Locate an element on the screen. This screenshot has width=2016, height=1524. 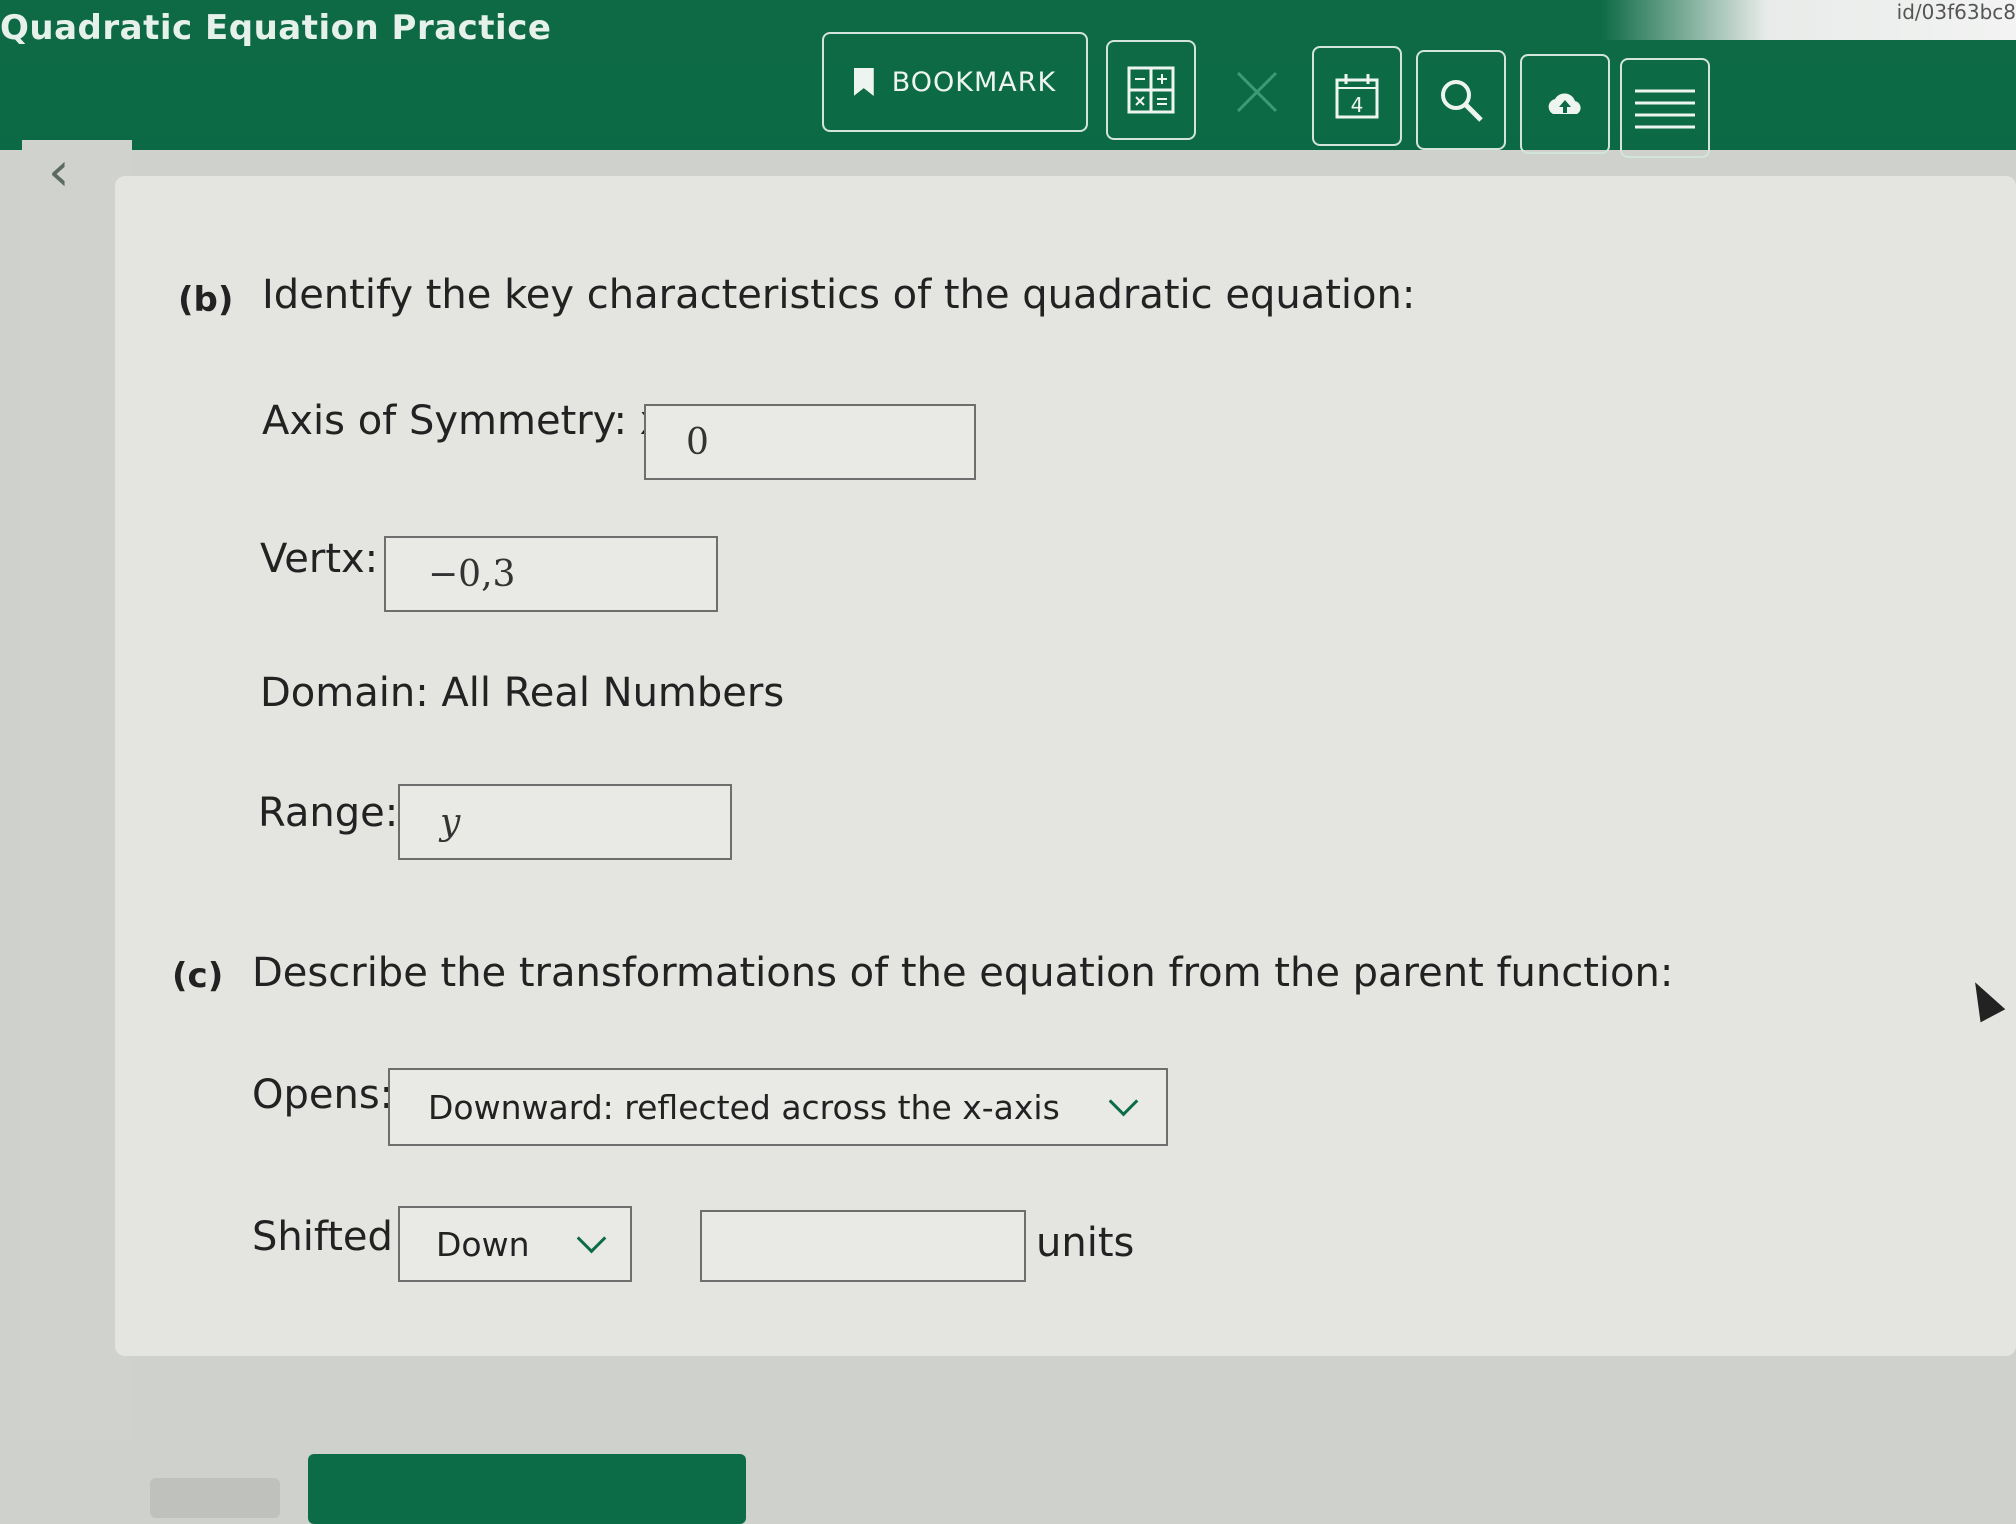
menu-button is located at coordinates (1665, 108).